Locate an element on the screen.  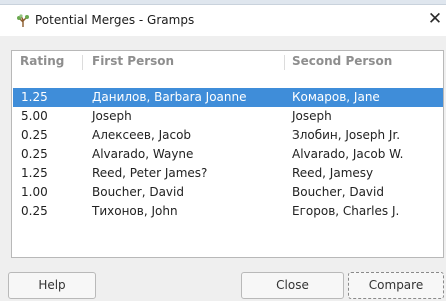
row-first-person: Алексеев, Jacob is located at coordinates (142, 135).